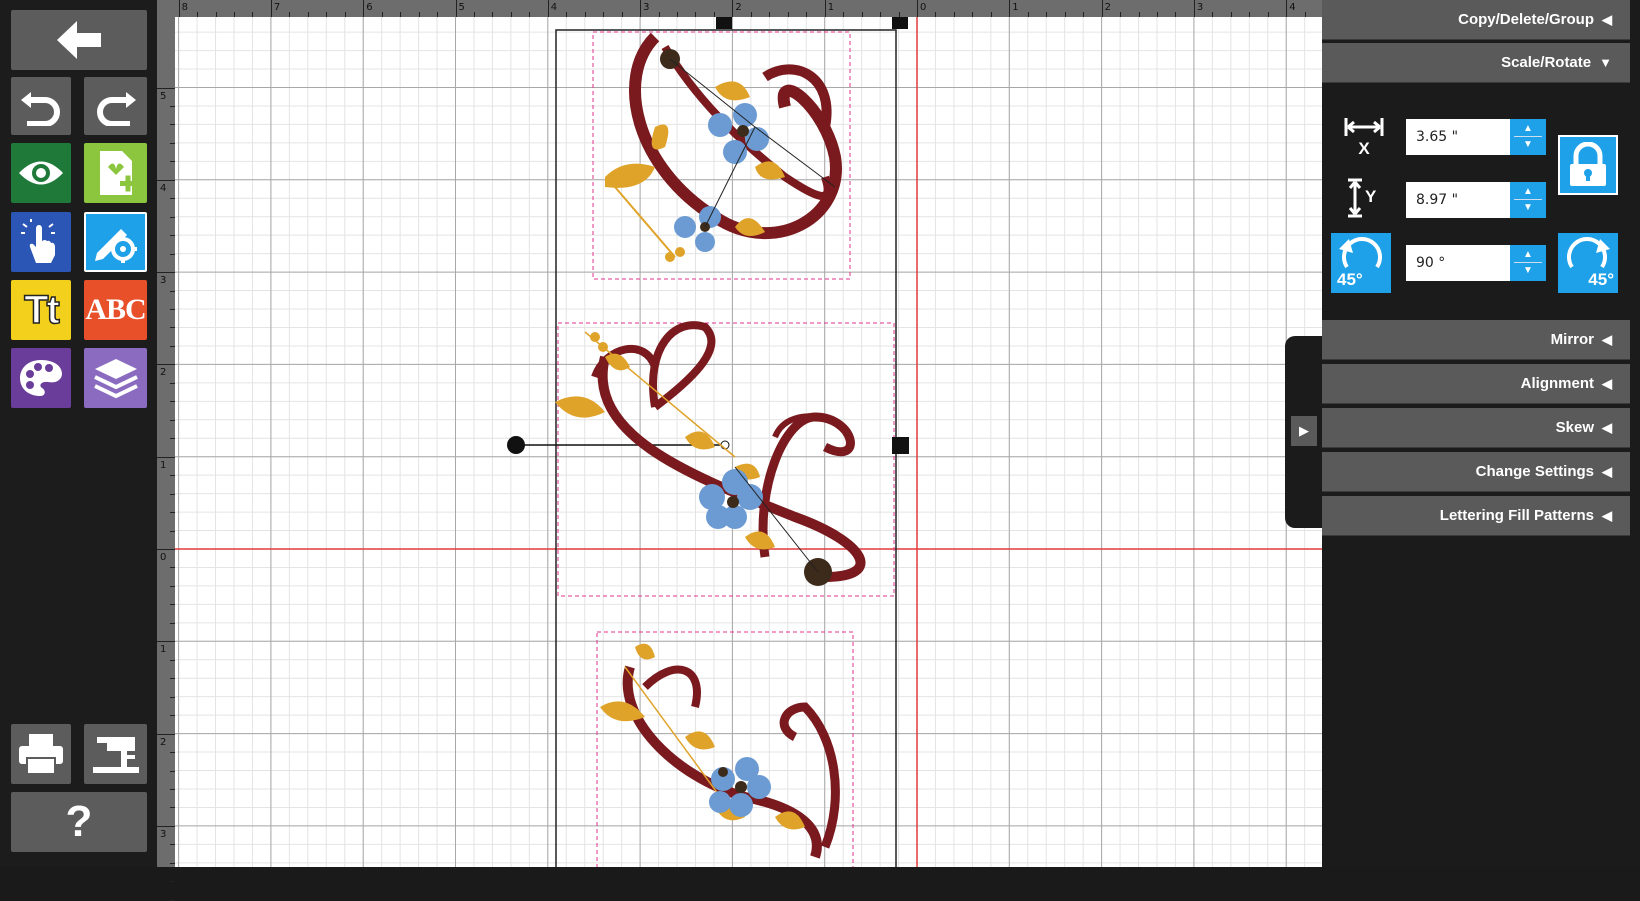 The width and height of the screenshot is (1640, 901). I want to click on ruler-left-label: 0, so click(163, 557).